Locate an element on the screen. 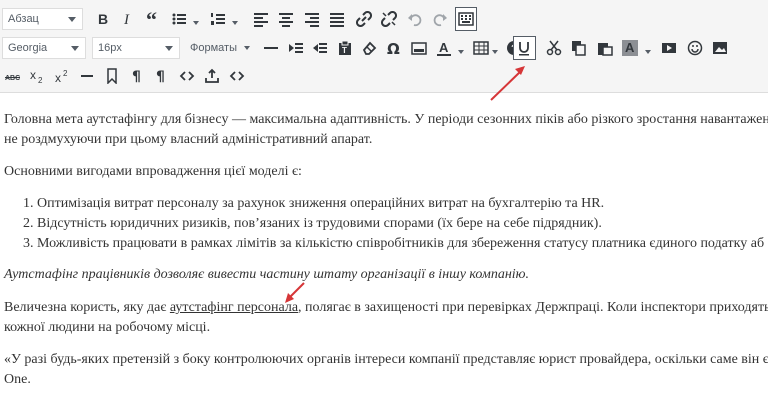 The width and height of the screenshot is (768, 403). superscript-icon: x2 is located at coordinates (61, 76).